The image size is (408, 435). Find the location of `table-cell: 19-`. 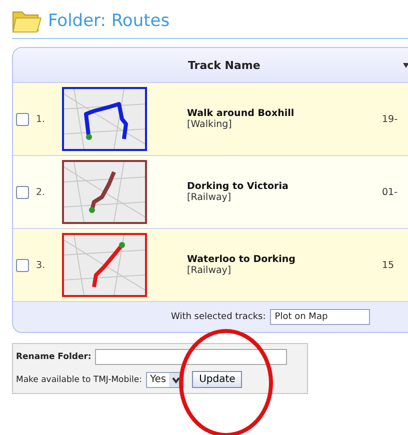

table-cell: 19- is located at coordinates (390, 119).